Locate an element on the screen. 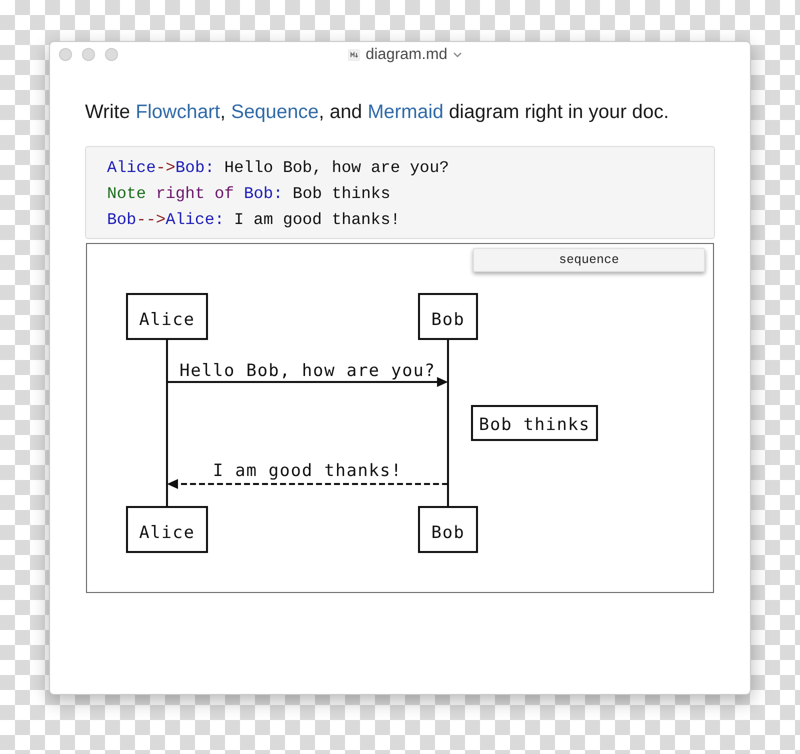  intro-text: Write Flowchart, Sequence, and Mermaid diagram right in your doc. is located at coordinates (377, 112).